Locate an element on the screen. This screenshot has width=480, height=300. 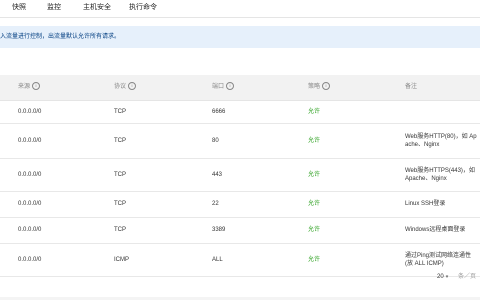
column-header-policy: 策略 i is located at coordinates (319, 87).